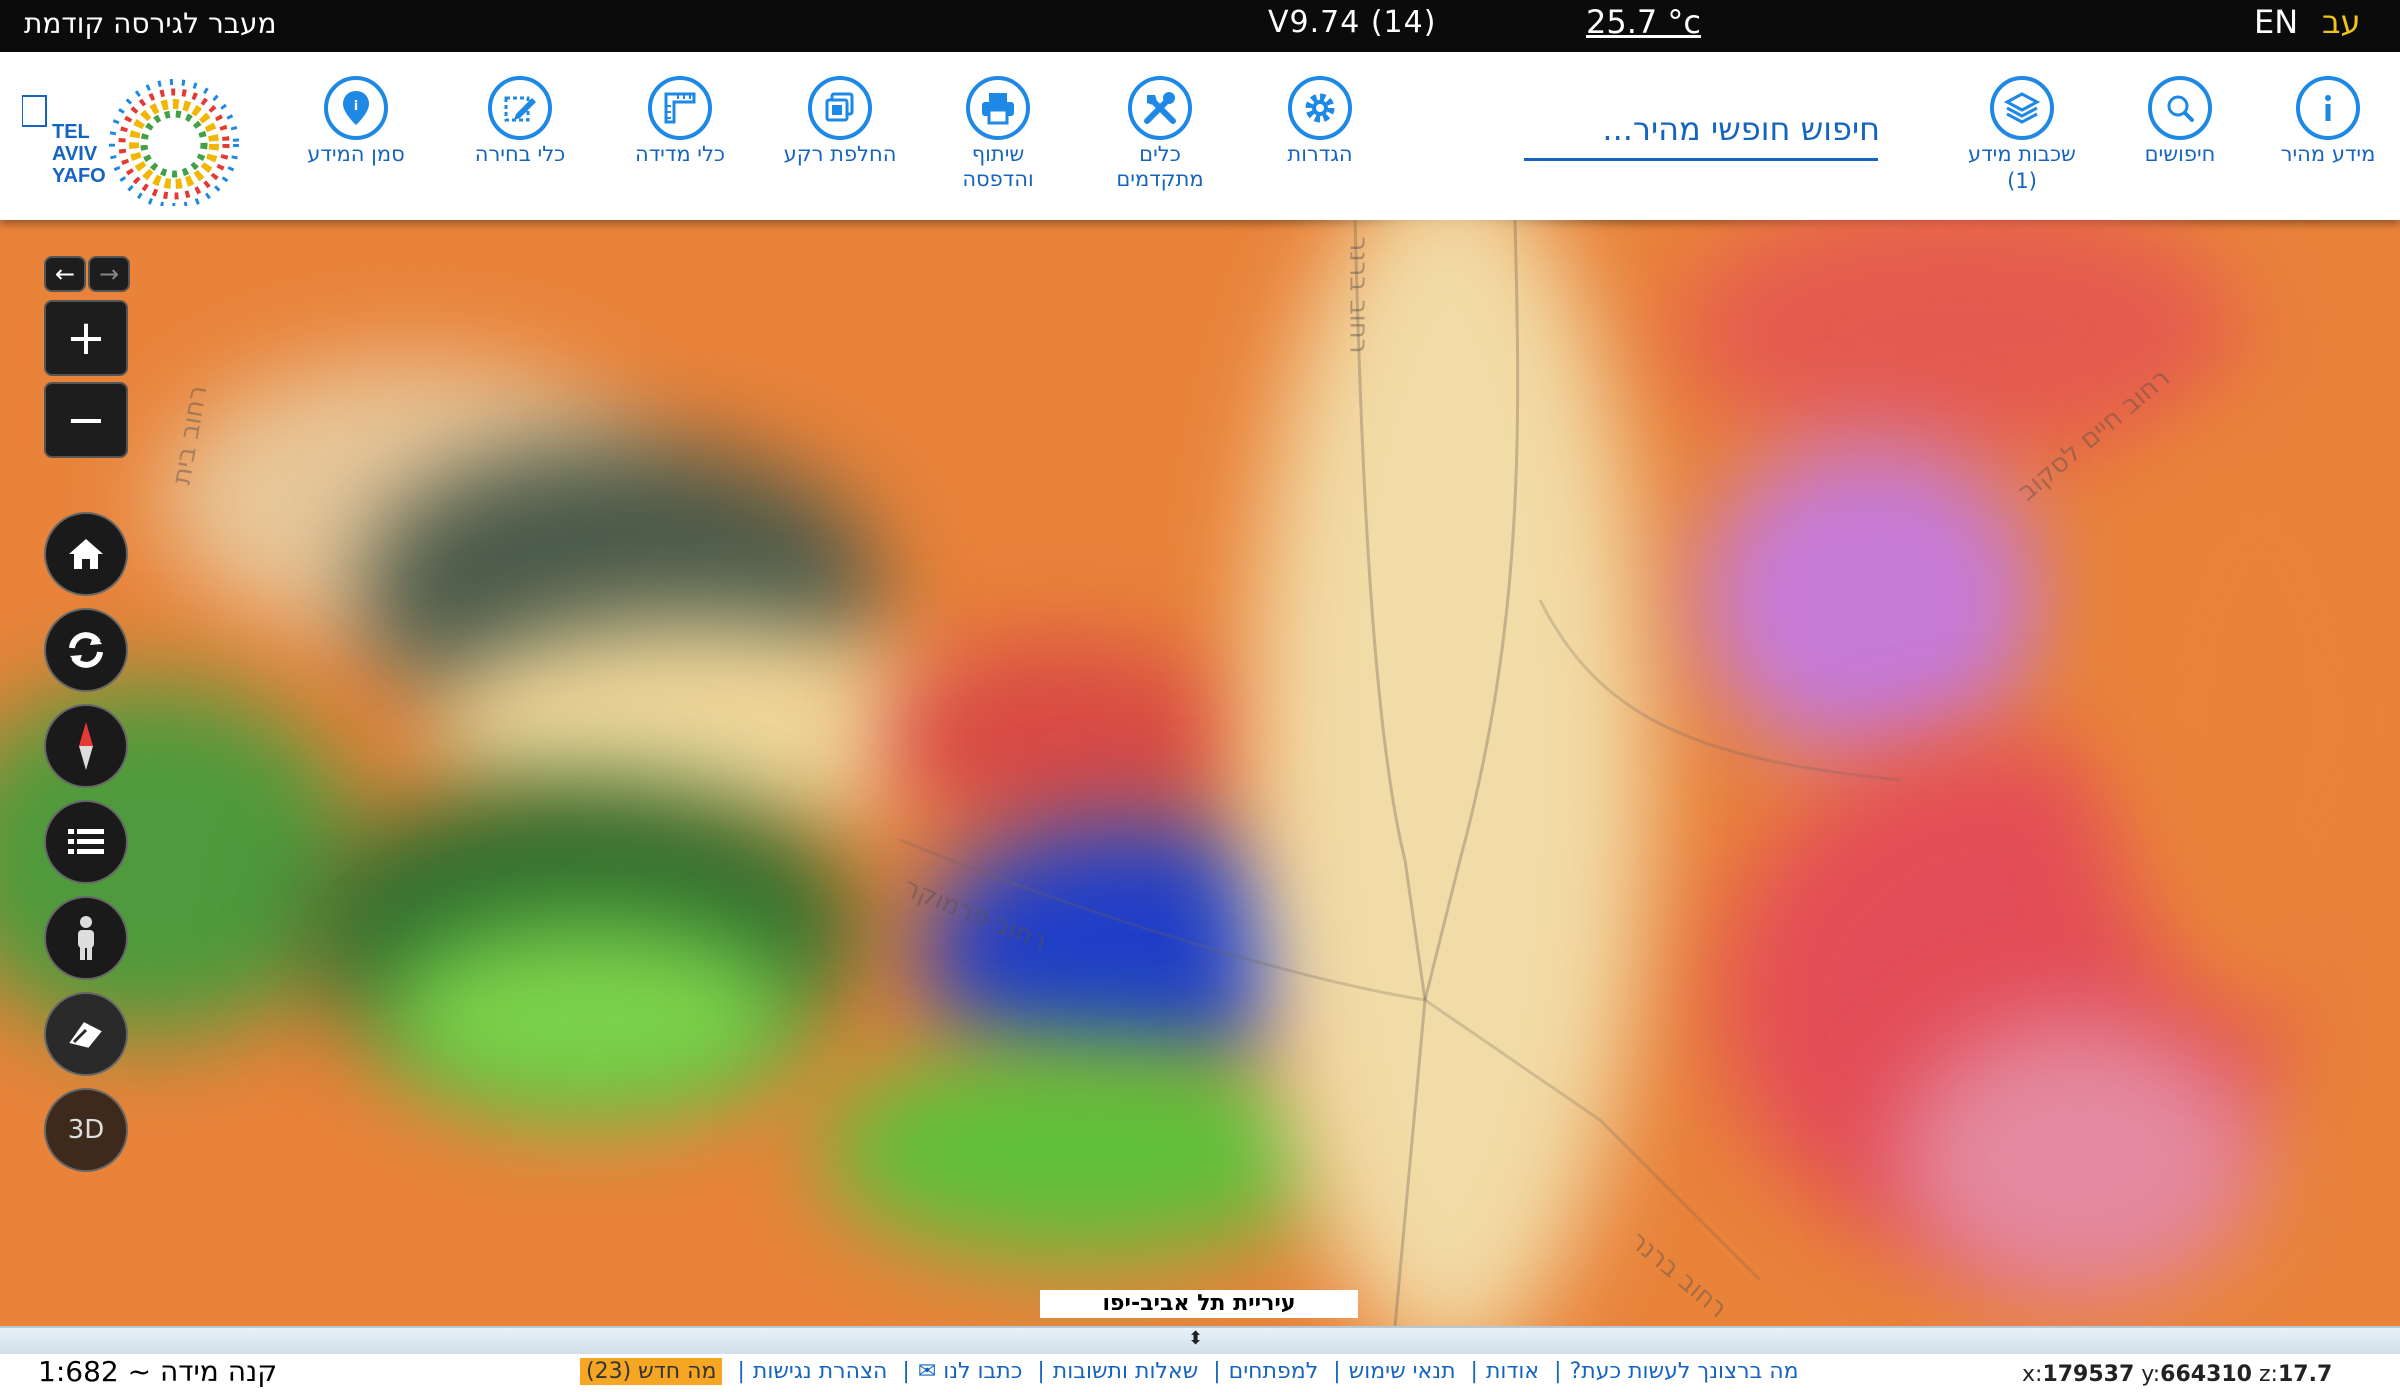 Image resolution: width=2400 pixels, height=1392 pixels. Describe the element at coordinates (86, 338) in the screenshot. I see `zoom-in-button: +` at that location.